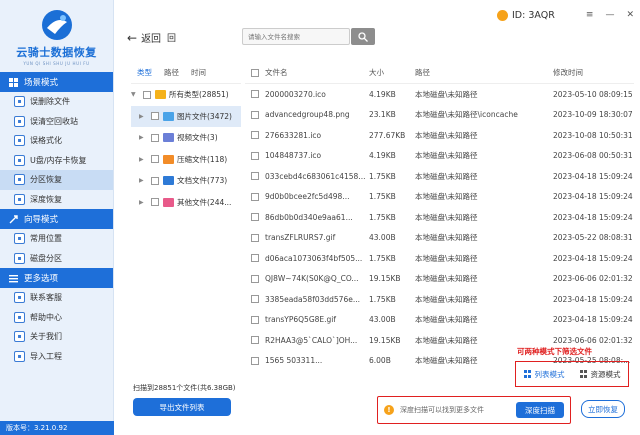  What do you see at coordinates (544, 374) in the screenshot?
I see `list-mode-button: 列表模式` at bounding box center [544, 374].